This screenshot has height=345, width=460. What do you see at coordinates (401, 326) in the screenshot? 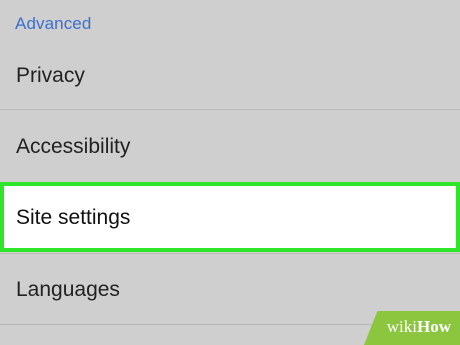
I see `watermark-part-wiki: wiki` at bounding box center [401, 326].